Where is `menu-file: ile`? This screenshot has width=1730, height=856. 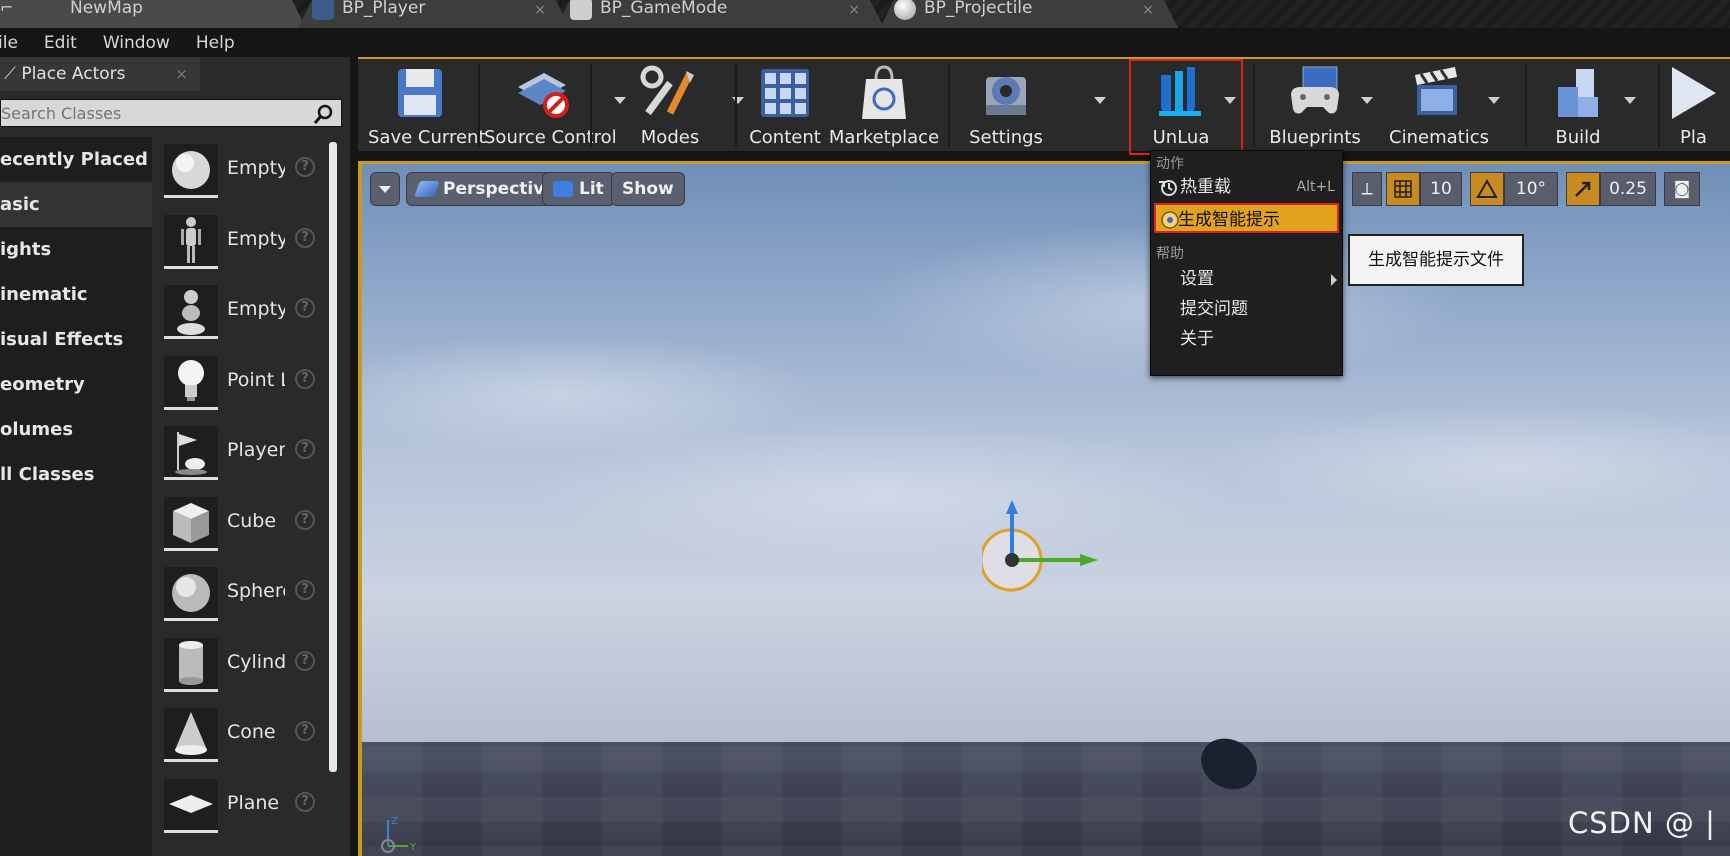
menu-file: ile is located at coordinates (9, 43).